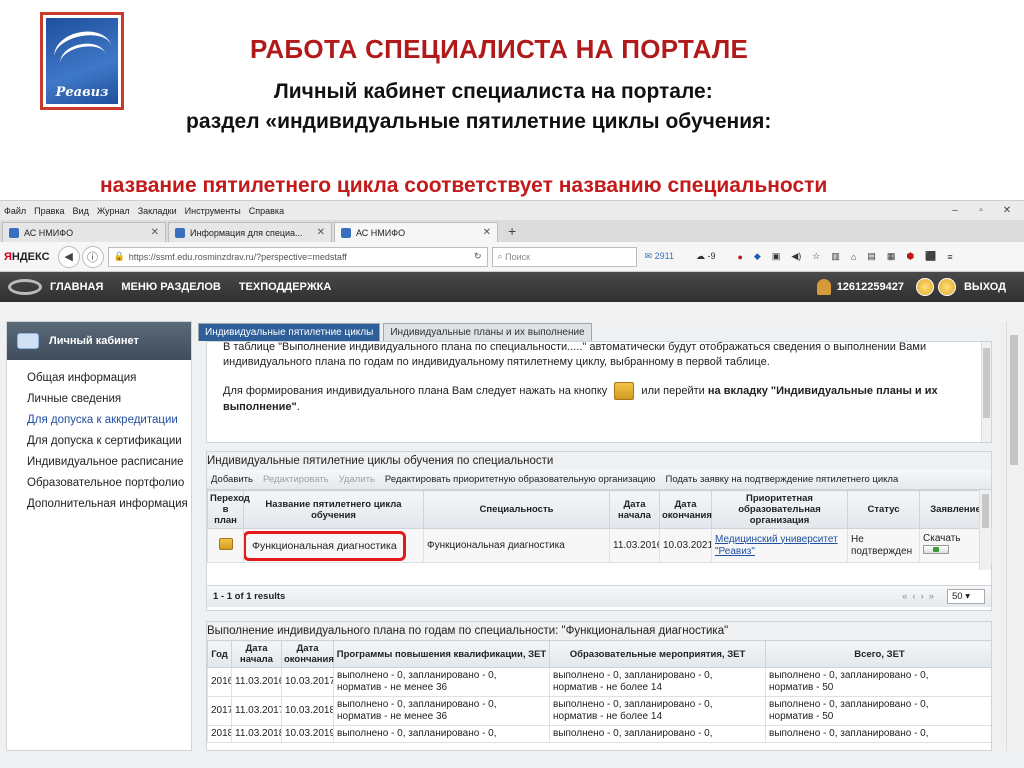 This screenshot has height=768, width=1024. I want to click on browser-tab-3: АС НМИФО ✕, so click(416, 232).